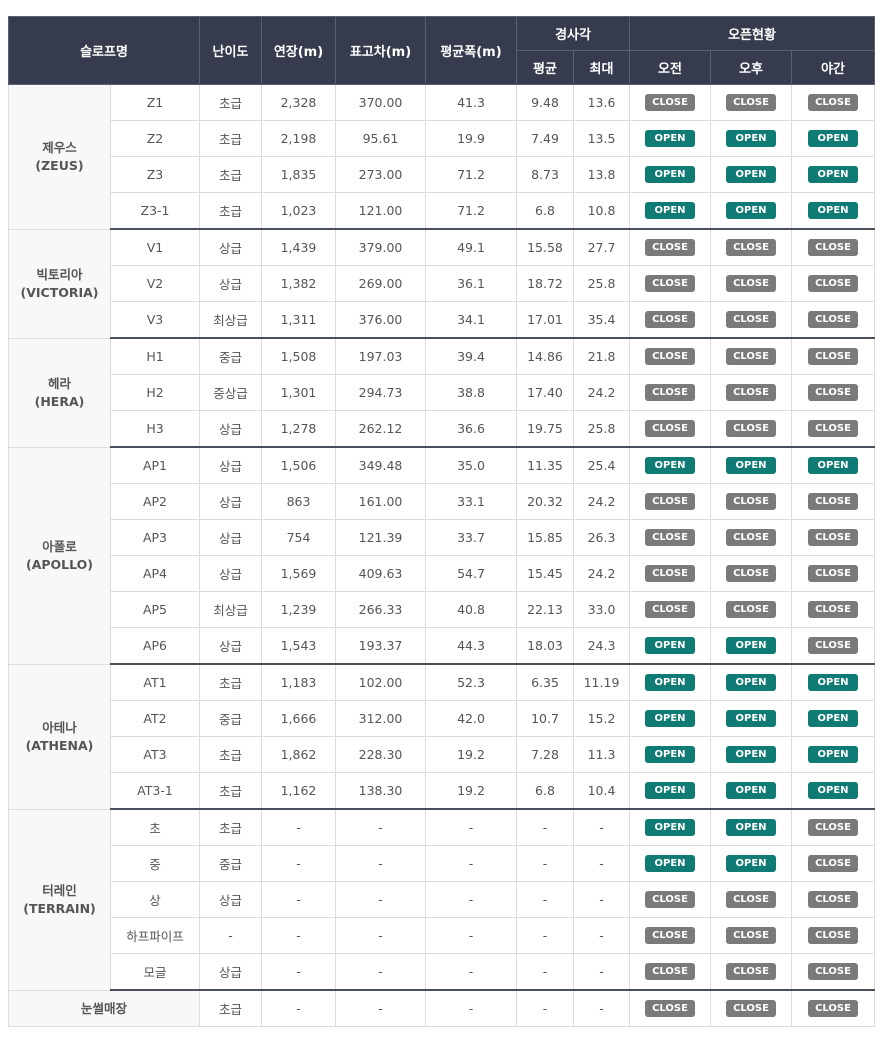 The image size is (884, 1049). I want to click on length-cell: 1,666, so click(298, 718).